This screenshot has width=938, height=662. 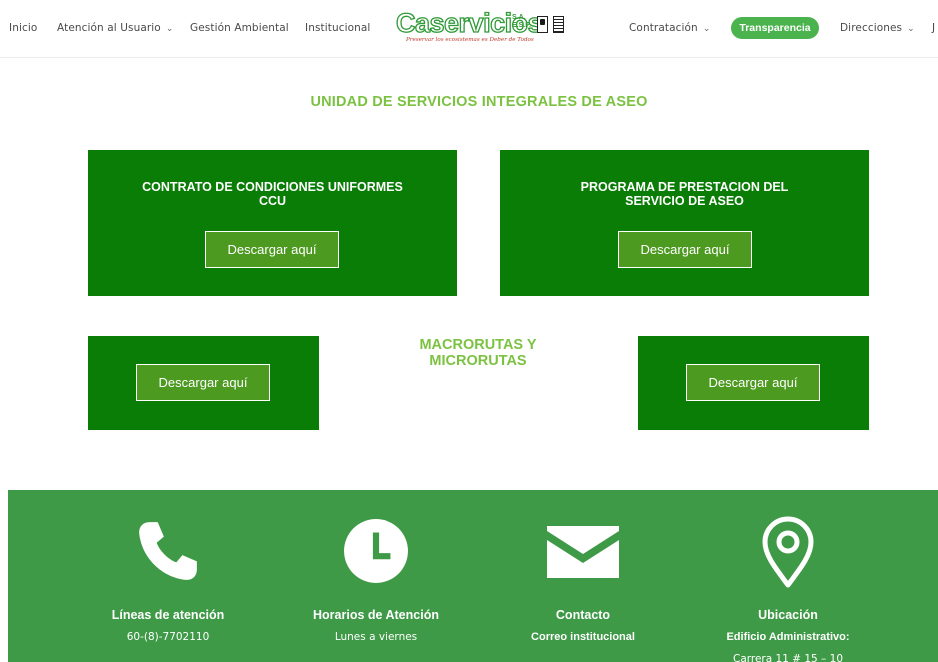 I want to click on nav-inicio: Inicio, so click(x=23, y=28).